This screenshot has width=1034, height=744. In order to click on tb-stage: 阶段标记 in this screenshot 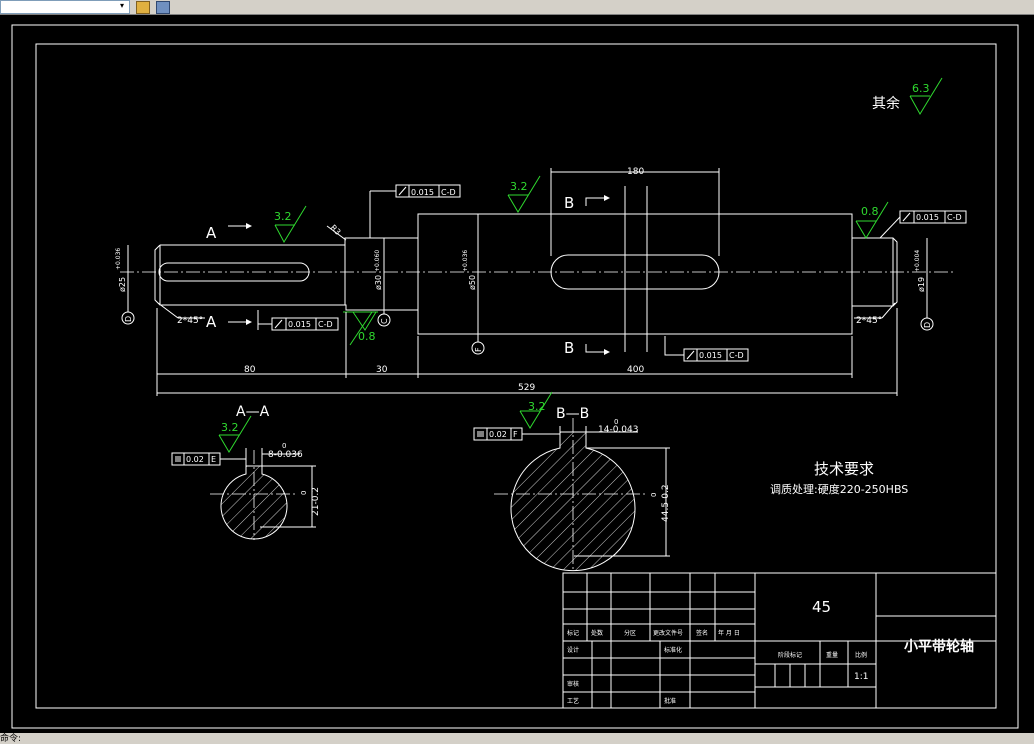, I will do `click(790, 655)`.